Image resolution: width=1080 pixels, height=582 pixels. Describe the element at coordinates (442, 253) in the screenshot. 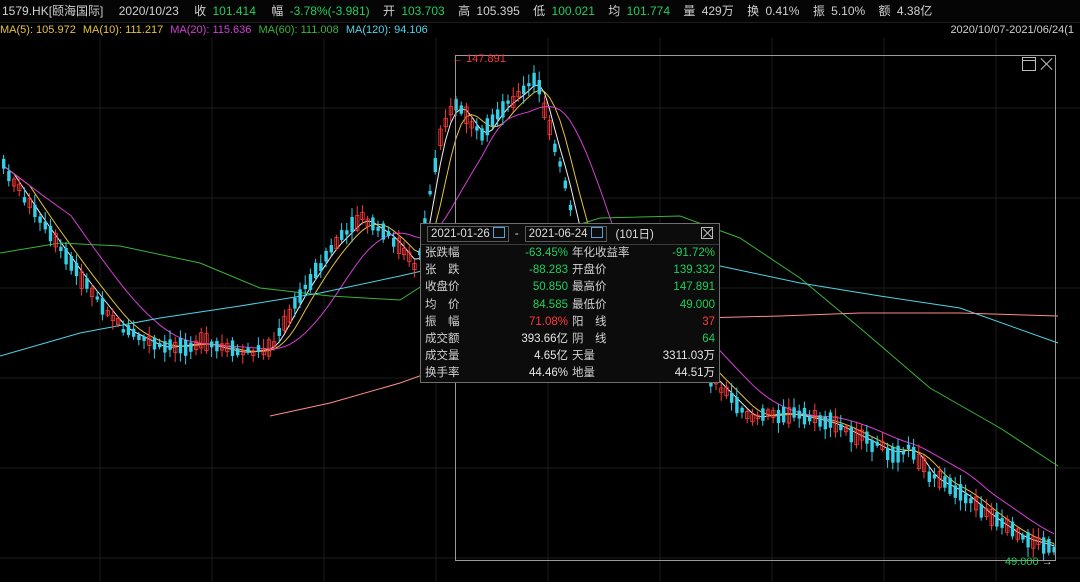

I see `stat-label: 张跌幅` at that location.